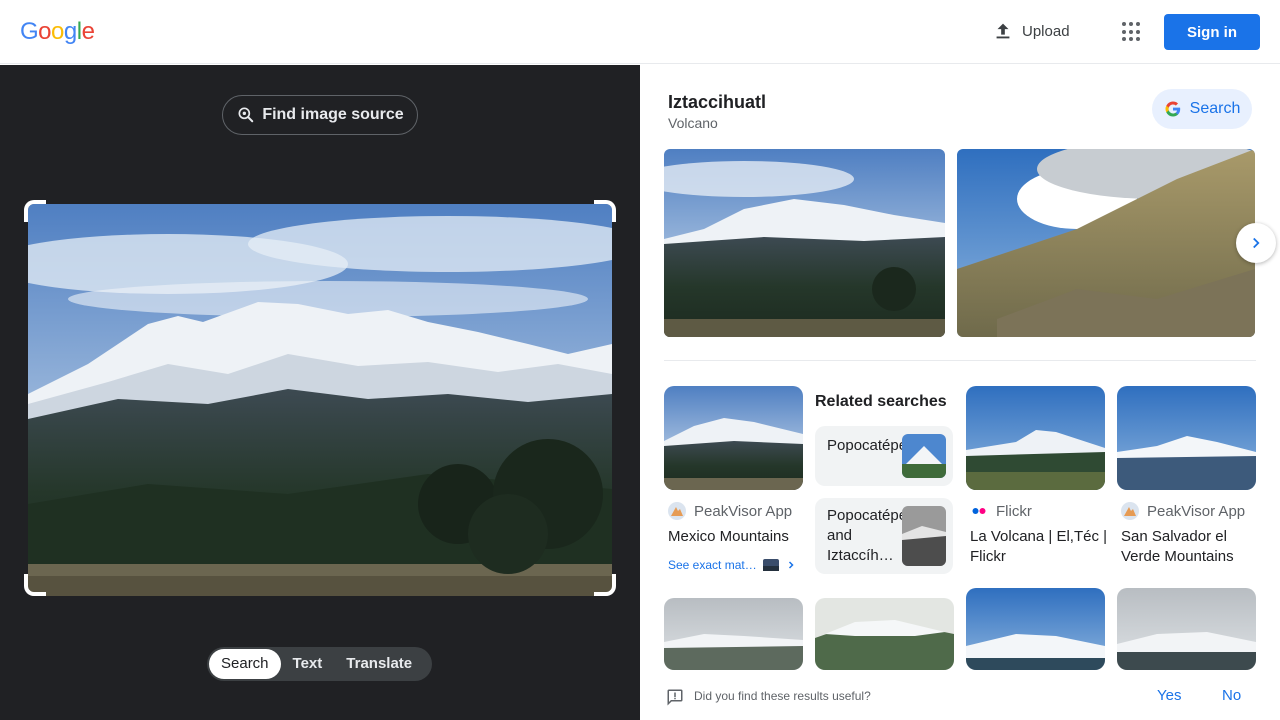 The height and width of the screenshot is (720, 1280). Describe the element at coordinates (1169, 695) in the screenshot. I see `feedback-yes-button: Yes` at that location.